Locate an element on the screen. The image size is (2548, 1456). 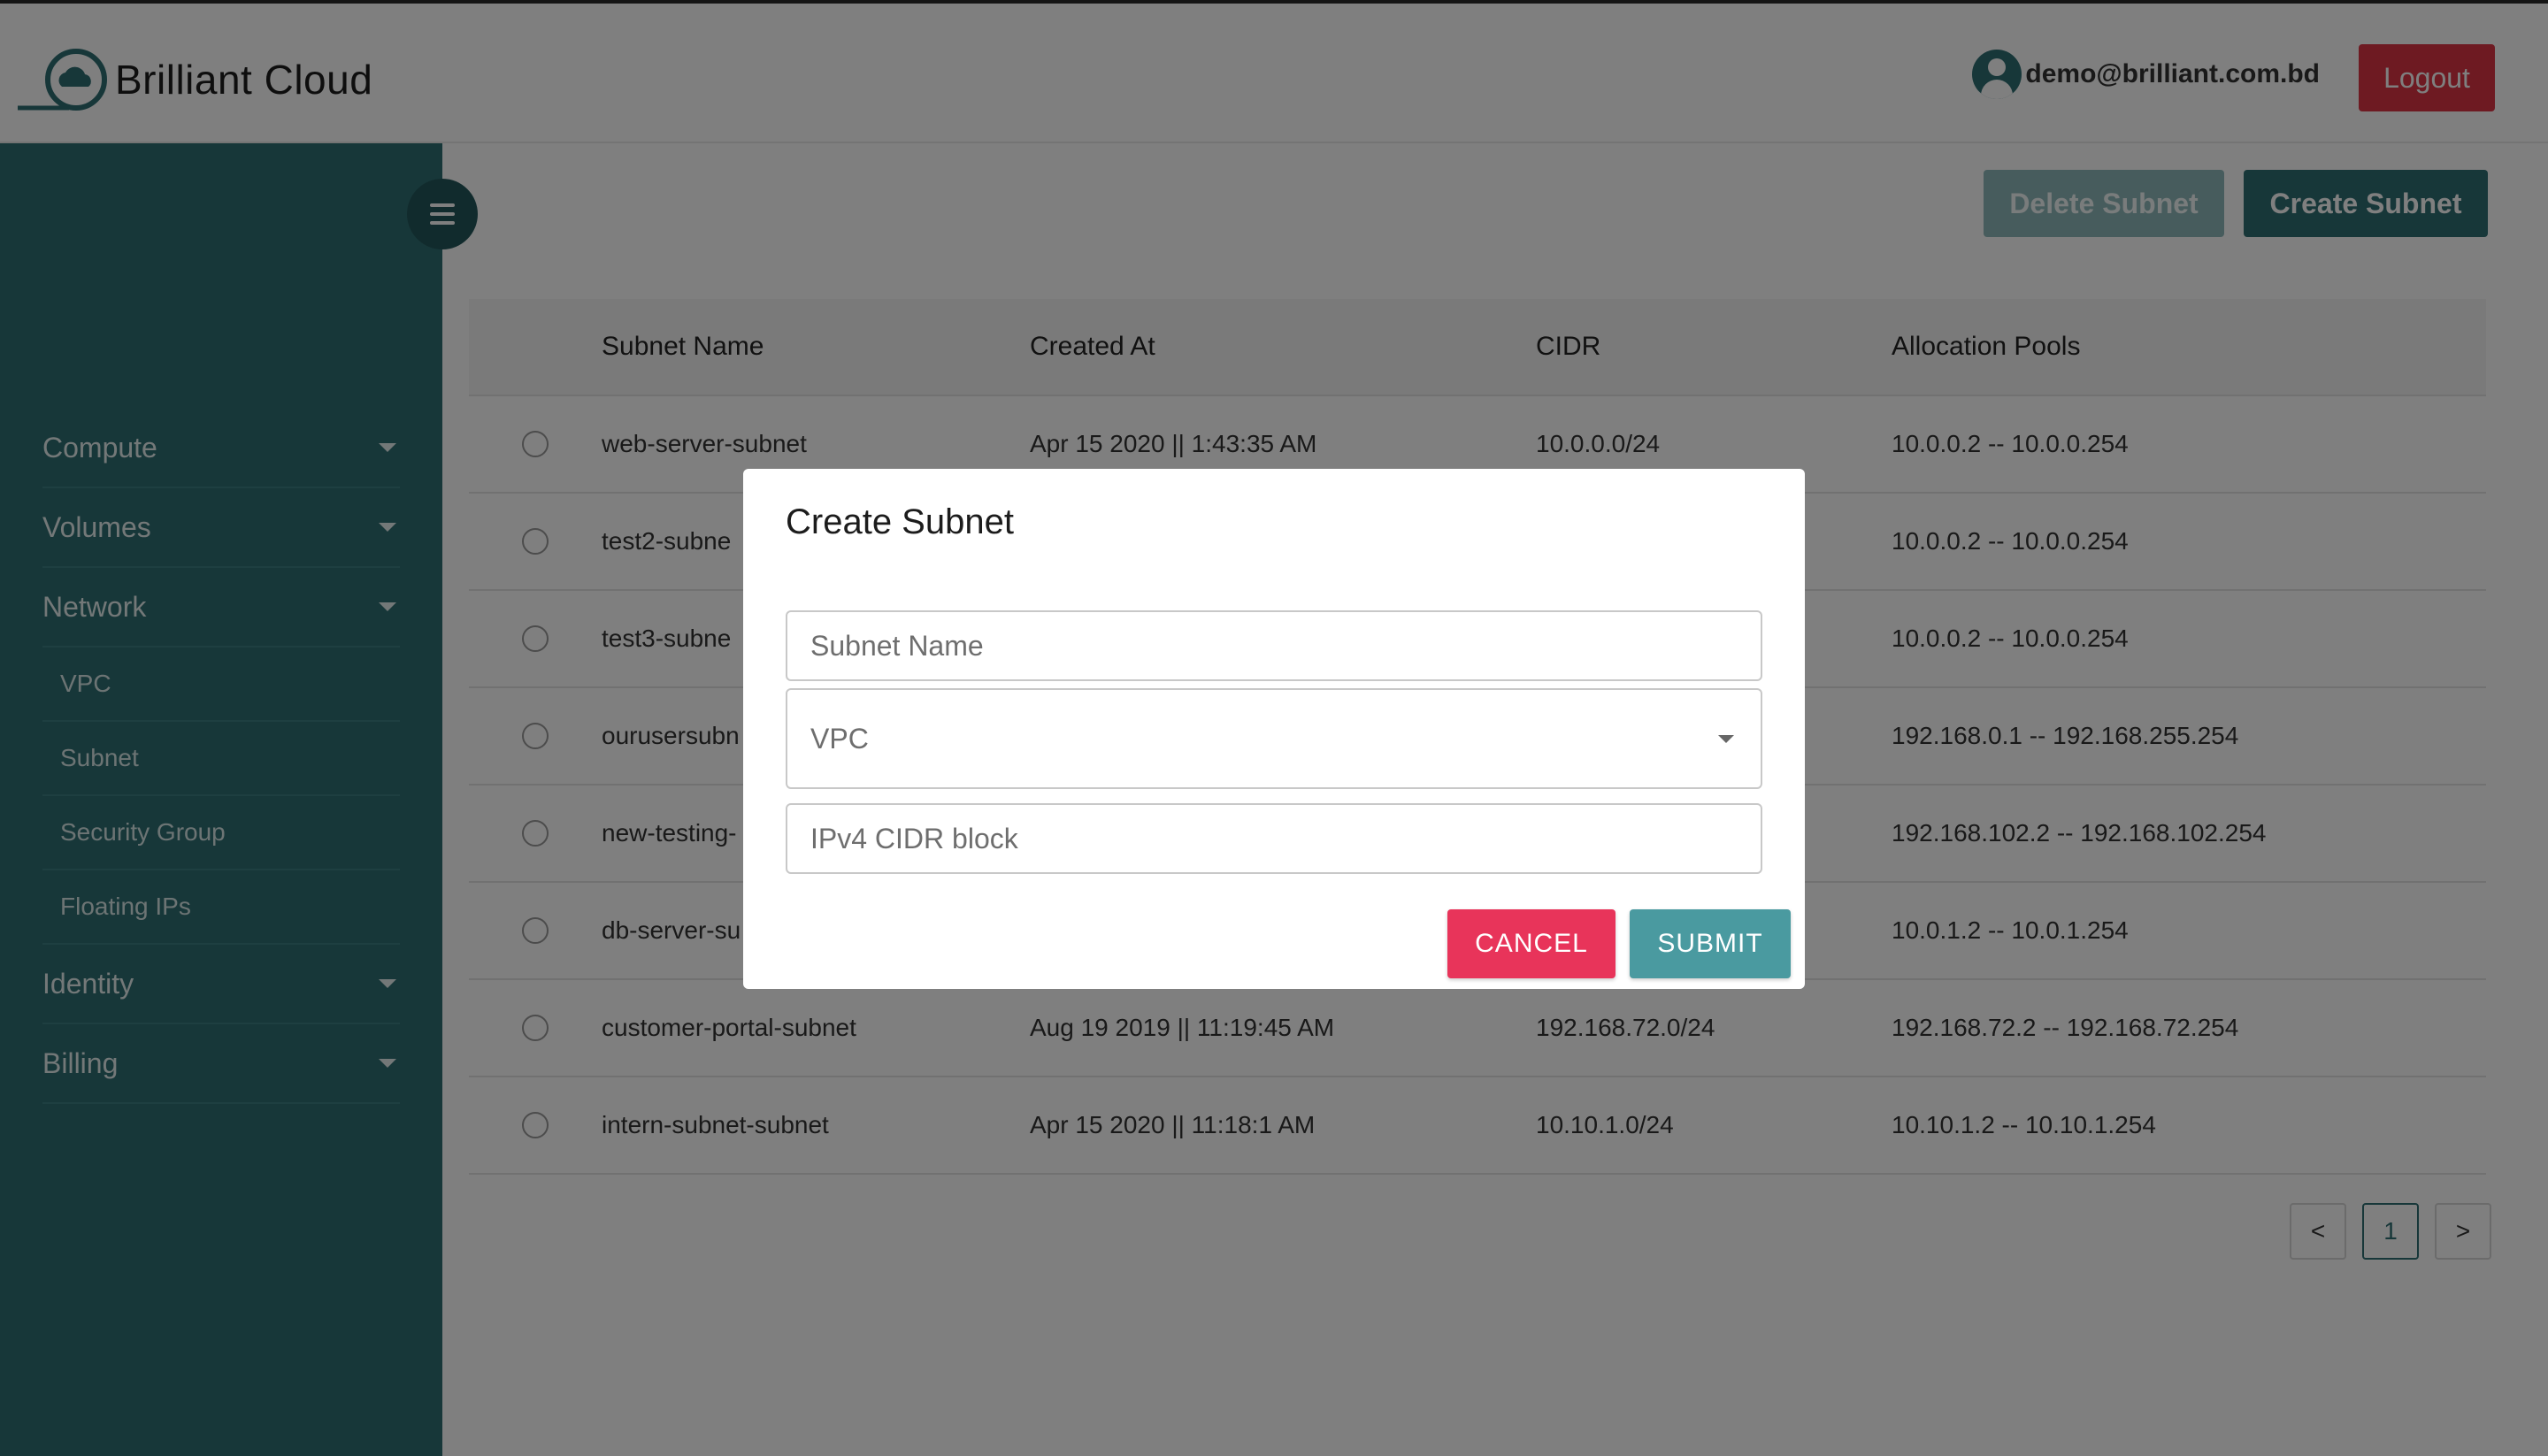
ipv4-cidr-input is located at coordinates (1274, 838).